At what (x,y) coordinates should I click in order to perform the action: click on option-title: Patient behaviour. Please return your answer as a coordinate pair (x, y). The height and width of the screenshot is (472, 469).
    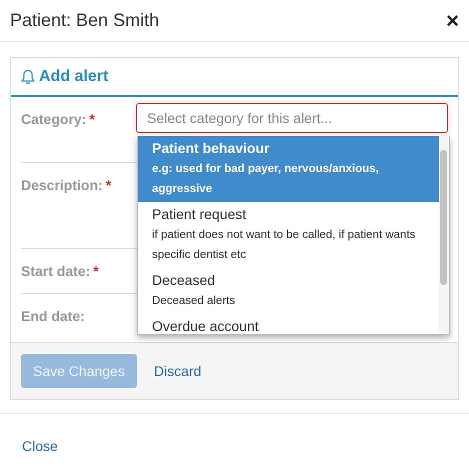
    Looking at the image, I should click on (211, 148).